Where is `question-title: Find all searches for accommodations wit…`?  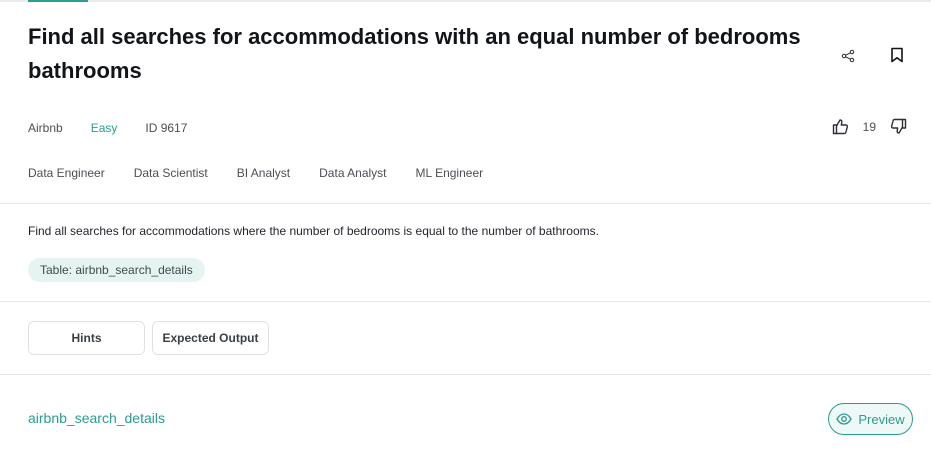
question-title: Find all searches for accommodations wit… is located at coordinates (414, 53).